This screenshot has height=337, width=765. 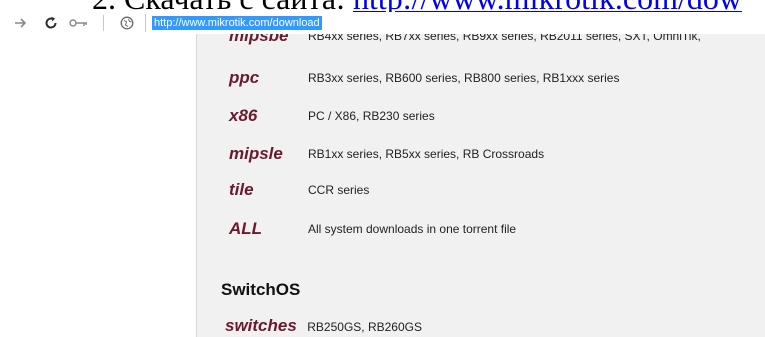 I want to click on key-icon, so click(x=78, y=23).